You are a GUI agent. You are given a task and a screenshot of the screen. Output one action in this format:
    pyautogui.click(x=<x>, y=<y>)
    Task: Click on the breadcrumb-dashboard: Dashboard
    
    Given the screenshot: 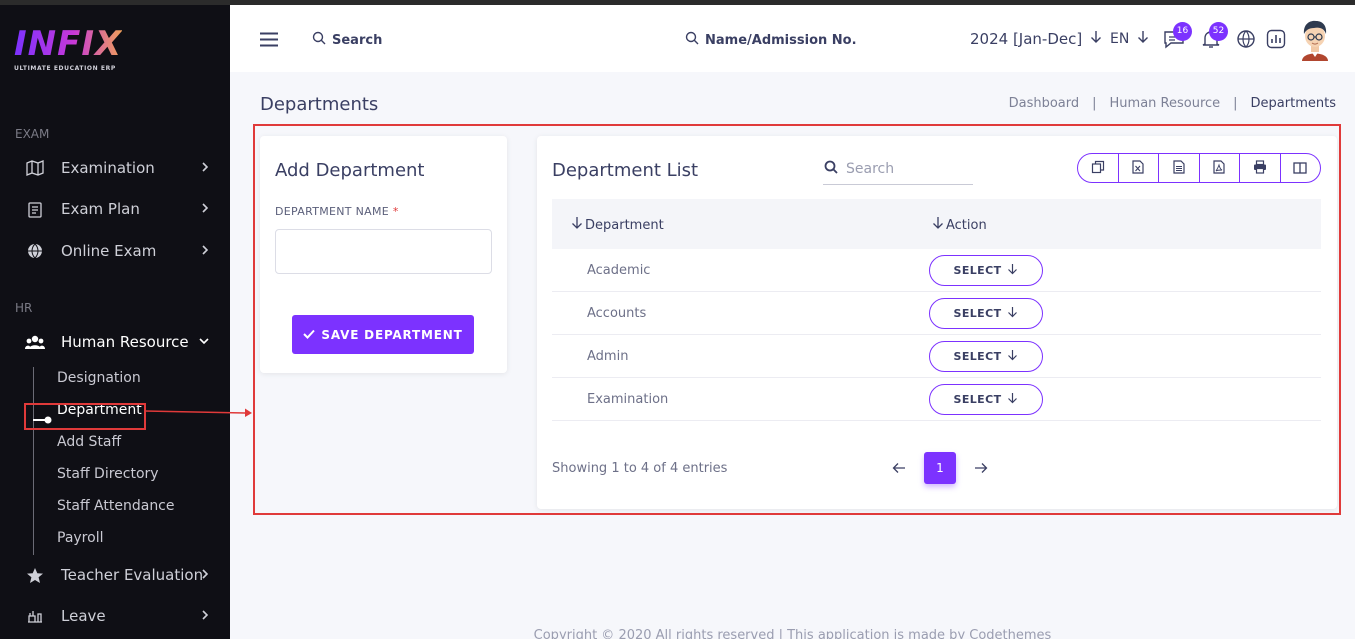 What is the action you would take?
    pyautogui.click(x=1044, y=103)
    